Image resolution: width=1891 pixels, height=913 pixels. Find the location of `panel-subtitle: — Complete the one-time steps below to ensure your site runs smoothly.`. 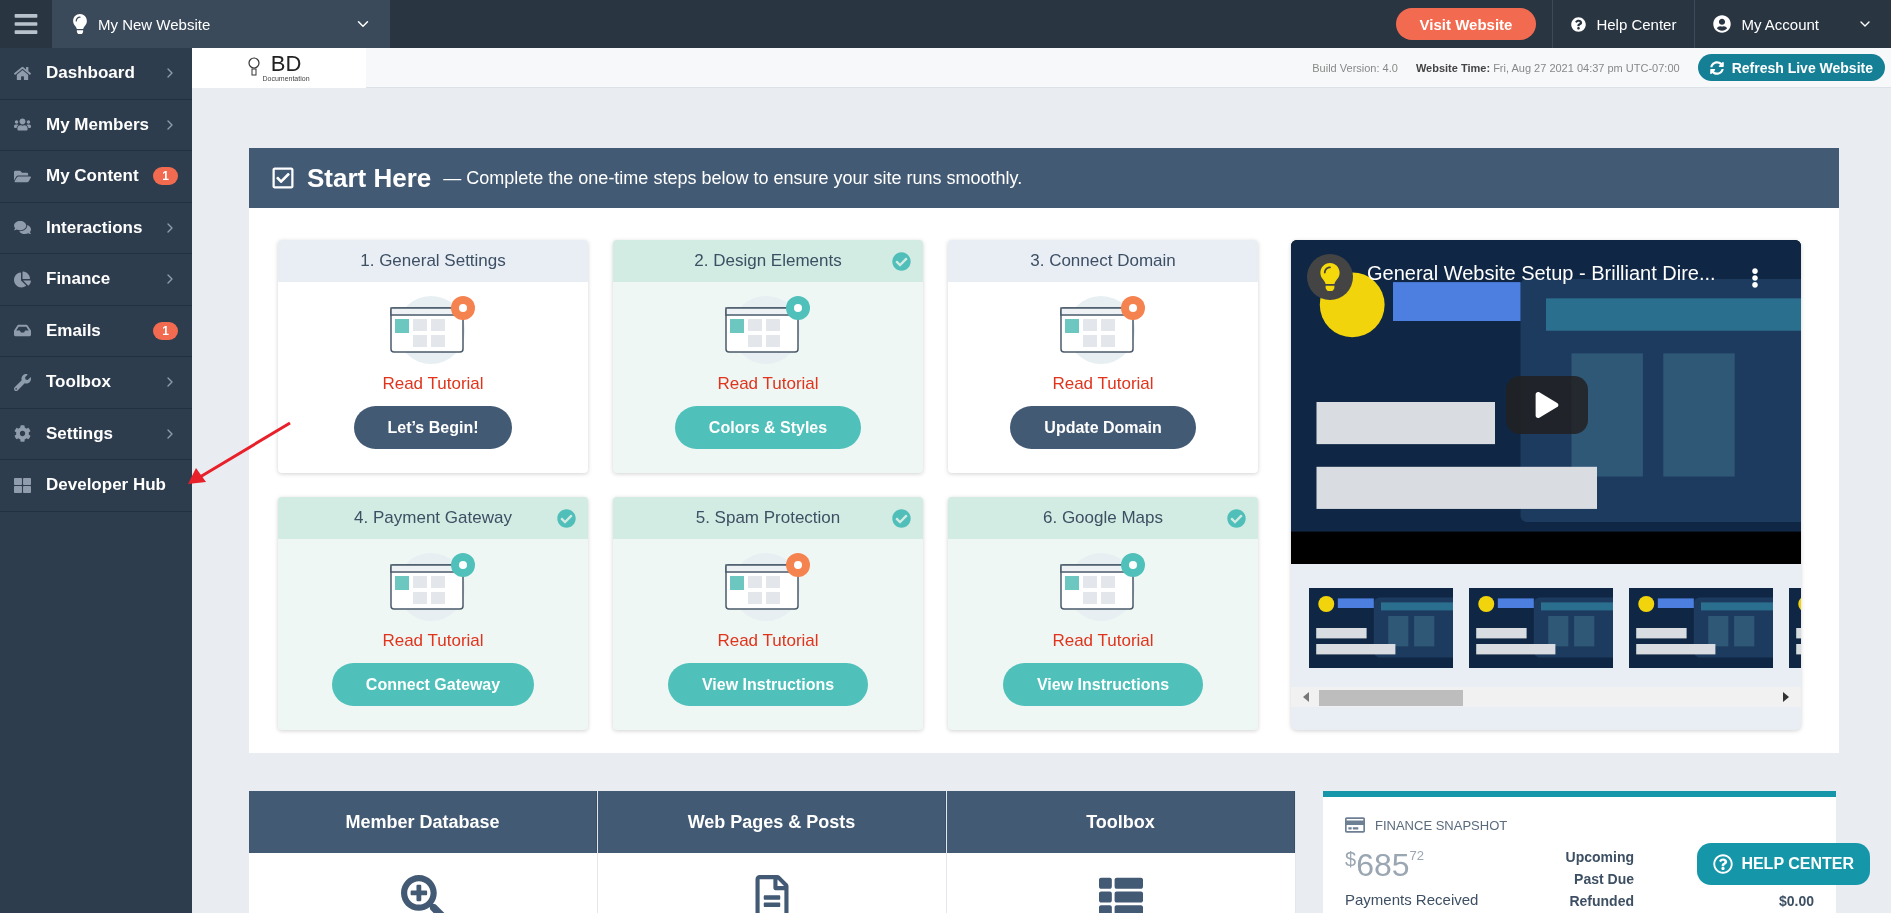

panel-subtitle: — Complete the one-time steps below to ensure your site runs smoothly. is located at coordinates (733, 178).